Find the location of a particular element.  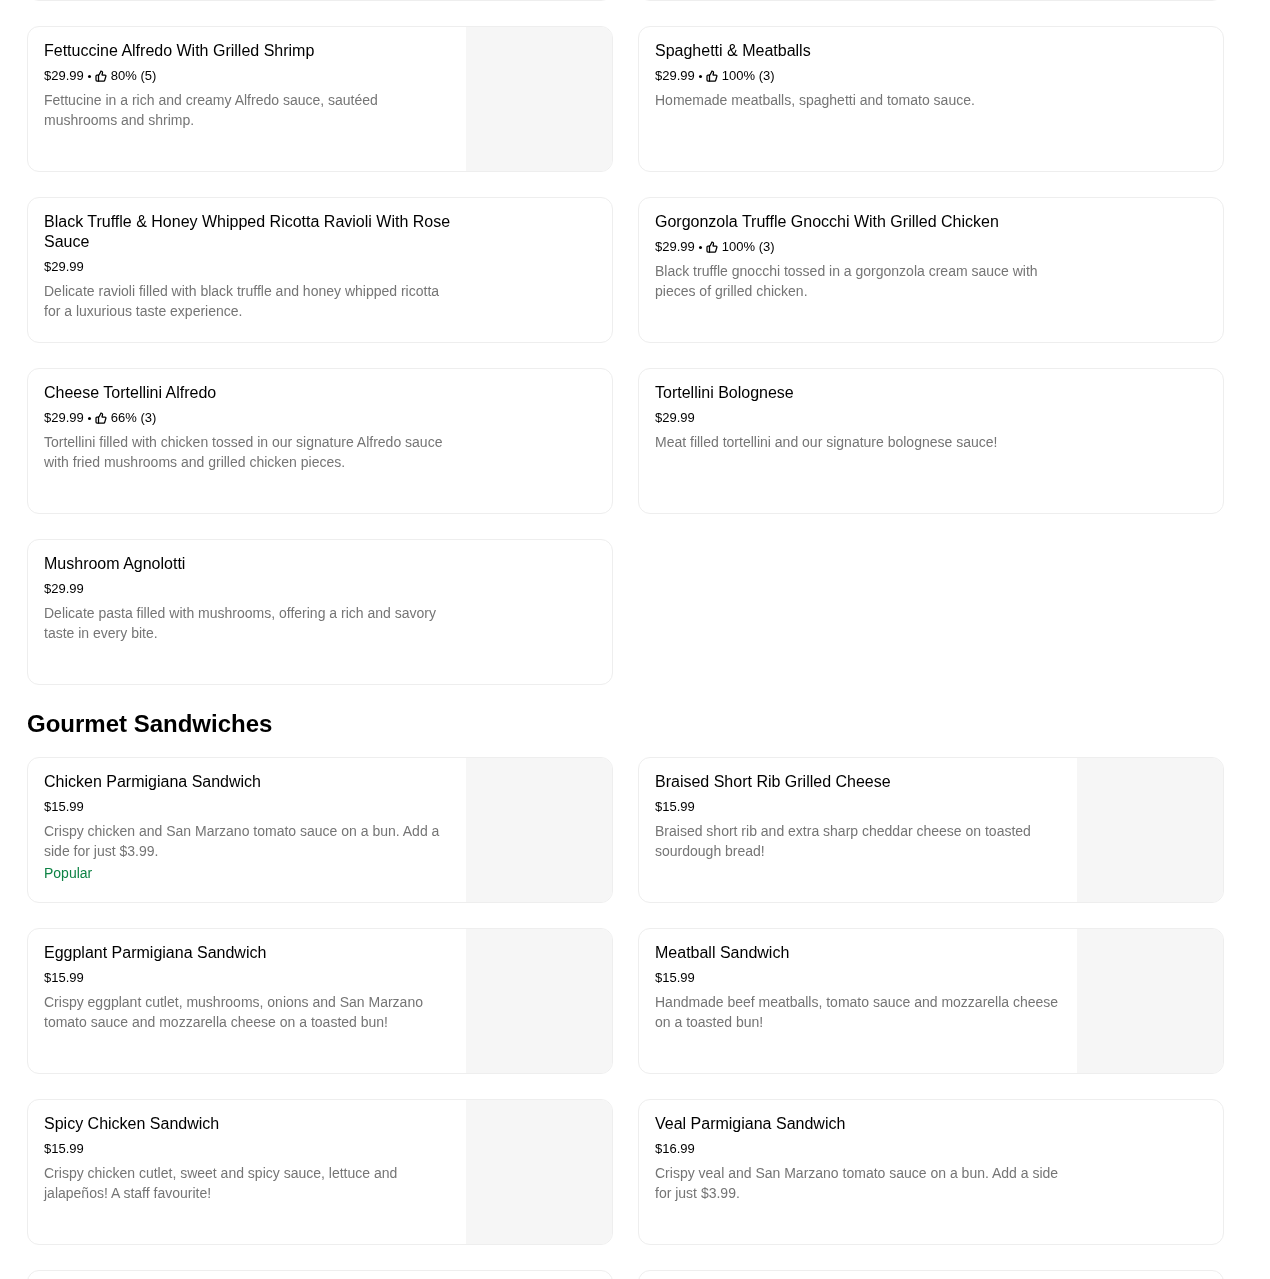

item-name: Tortellini Bolognese is located at coordinates (725, 393).